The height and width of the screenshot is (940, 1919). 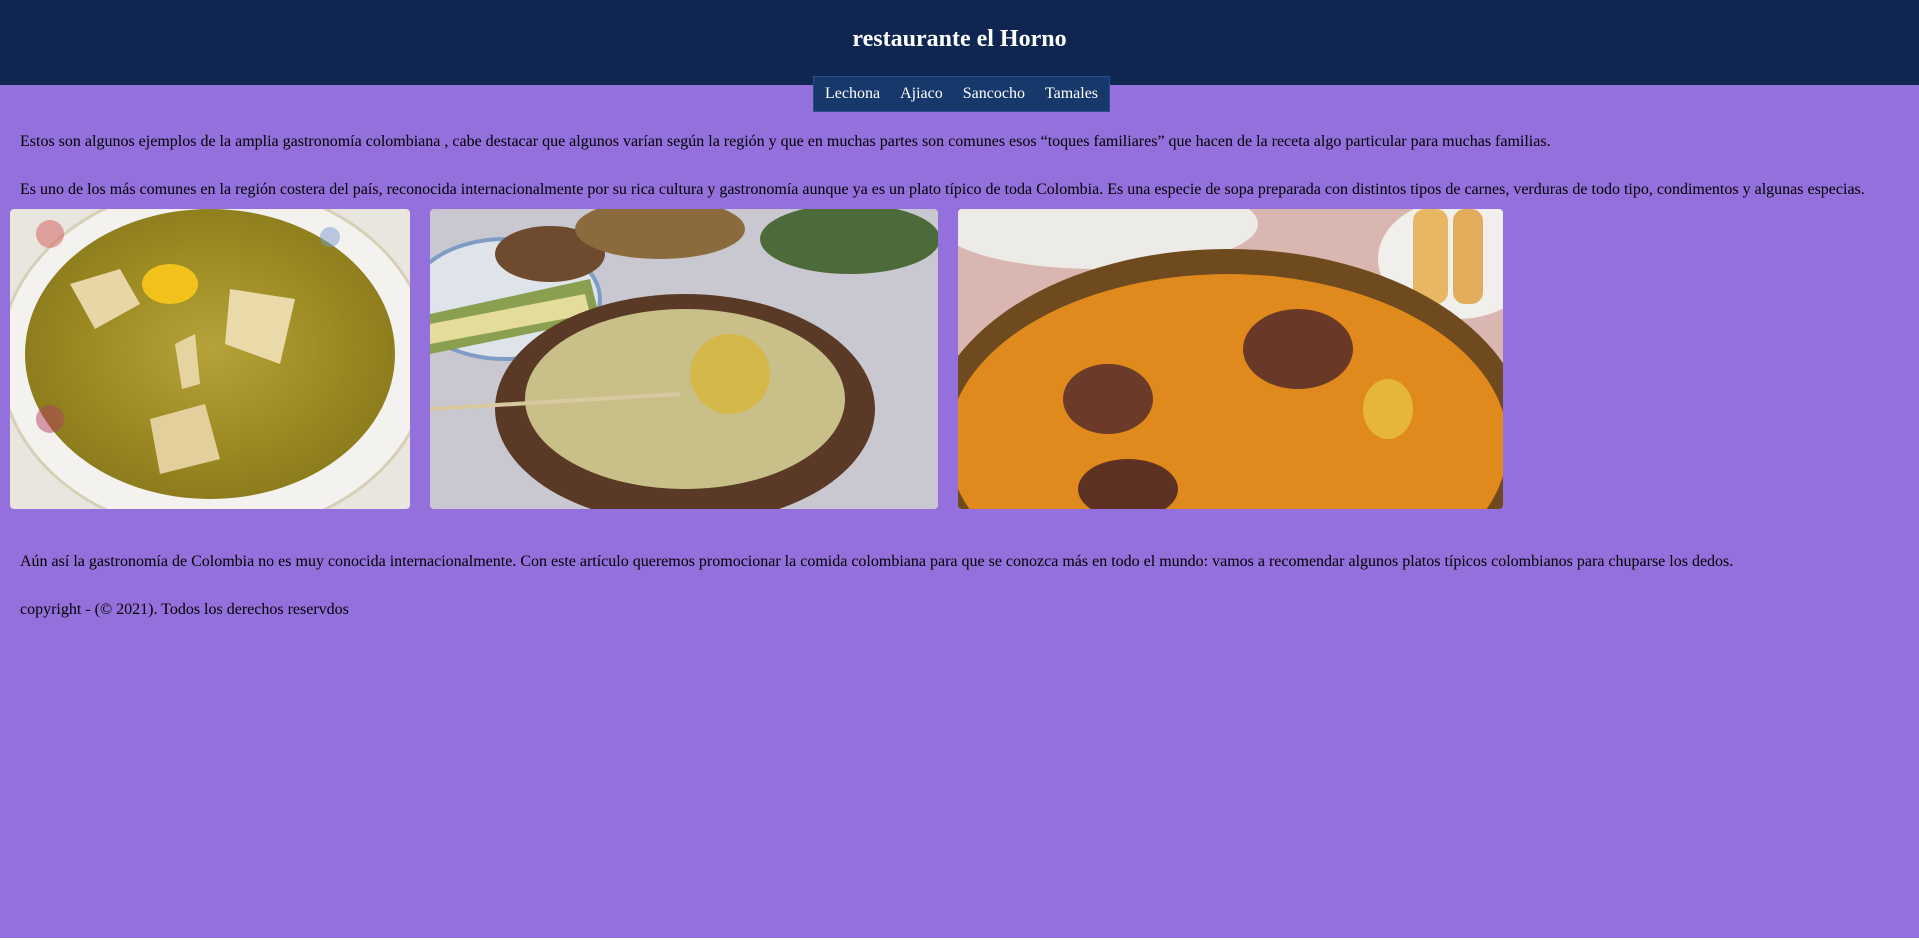 What do you see at coordinates (852, 94) in the screenshot?
I see `nav-link-lechona: Lechona` at bounding box center [852, 94].